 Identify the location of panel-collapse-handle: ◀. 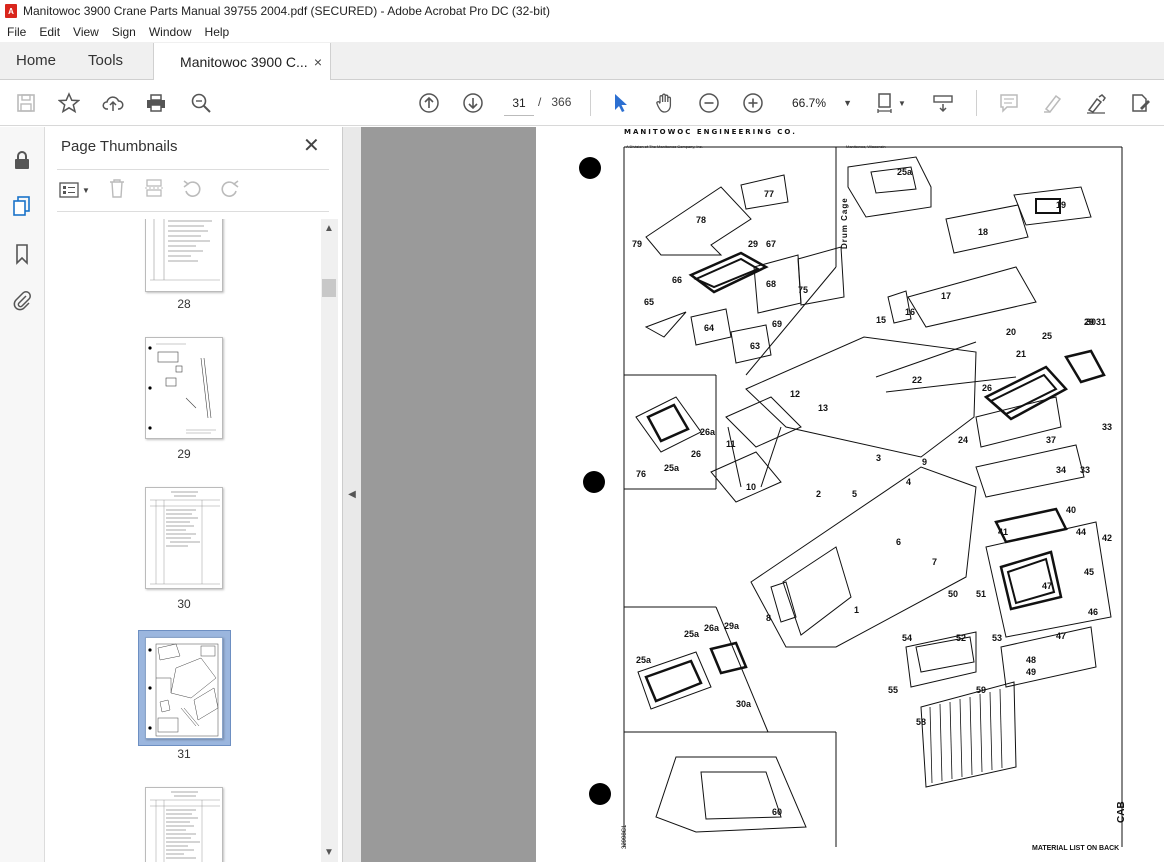
(352, 494).